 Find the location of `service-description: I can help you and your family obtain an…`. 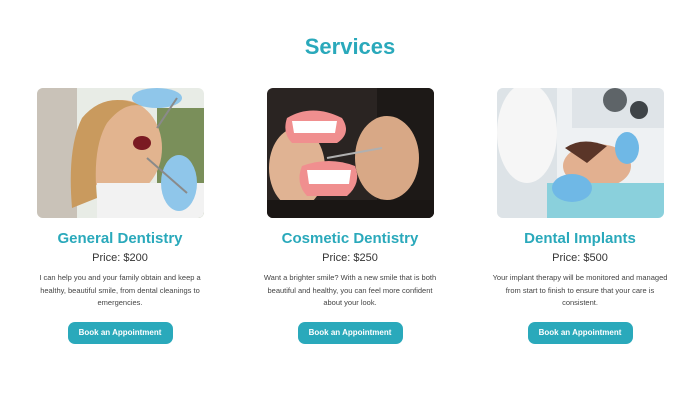

service-description: I can help you and your family obtain an… is located at coordinates (120, 290).